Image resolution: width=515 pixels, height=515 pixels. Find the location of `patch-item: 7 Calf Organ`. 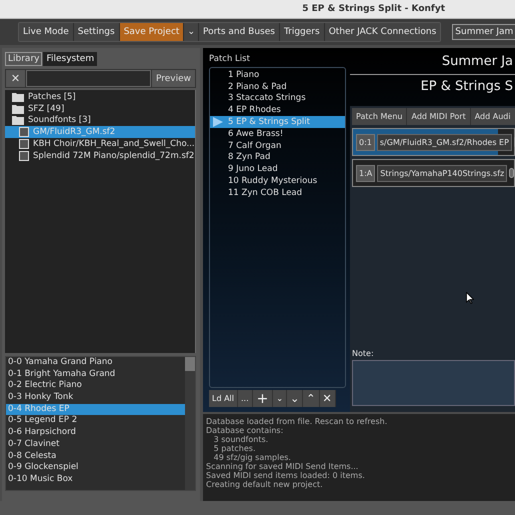

patch-item: 7 Calf Organ is located at coordinates (277, 146).